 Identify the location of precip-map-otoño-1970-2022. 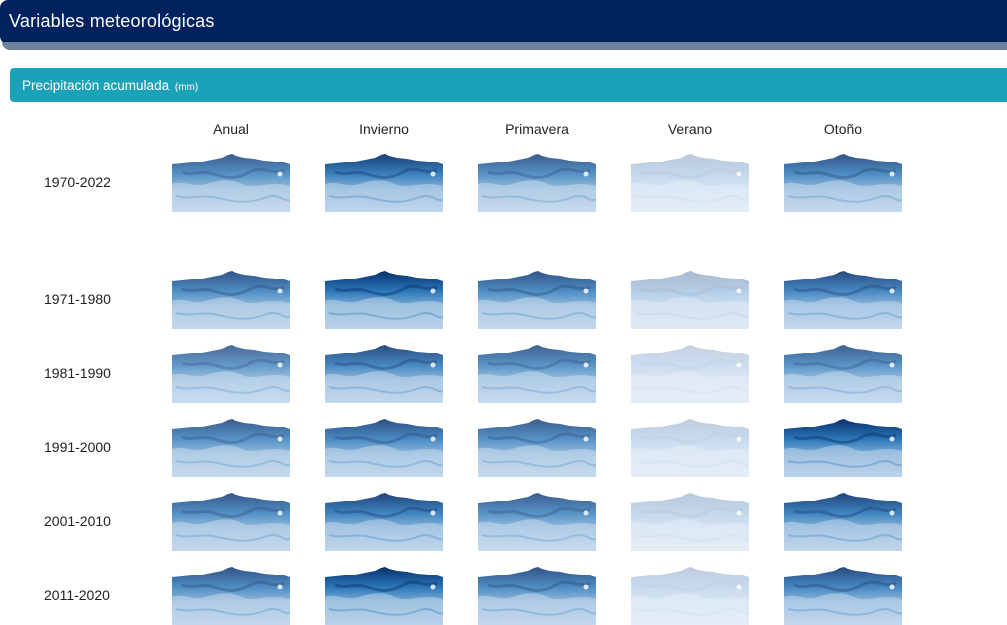
(843, 183).